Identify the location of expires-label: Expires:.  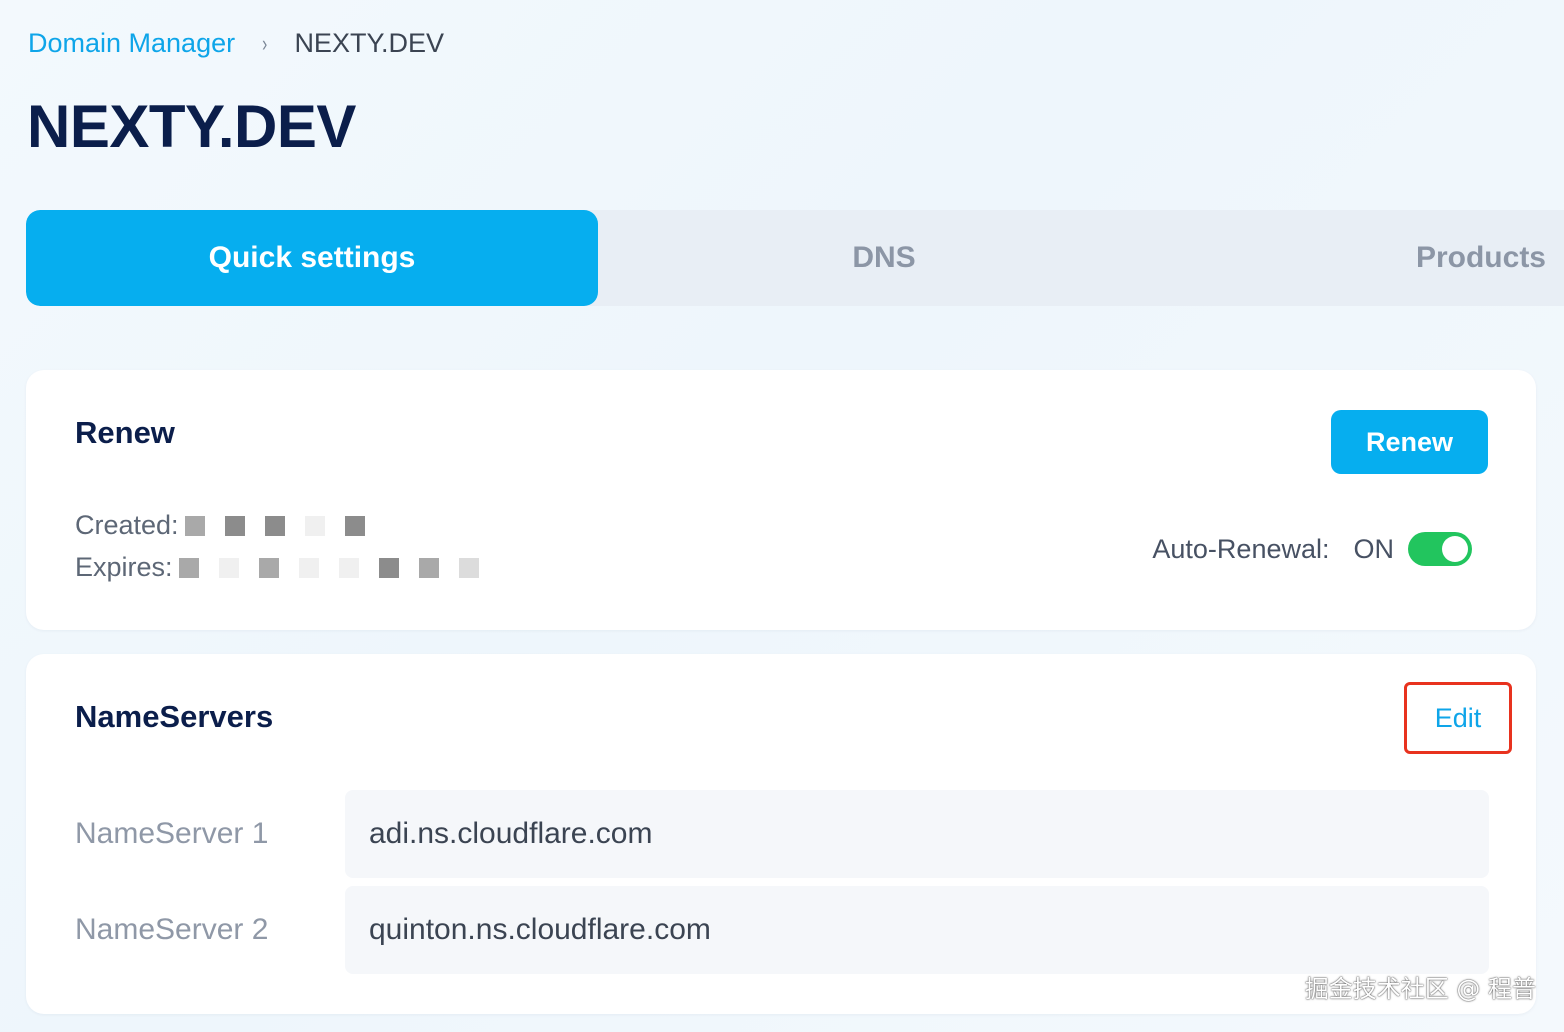
(124, 567).